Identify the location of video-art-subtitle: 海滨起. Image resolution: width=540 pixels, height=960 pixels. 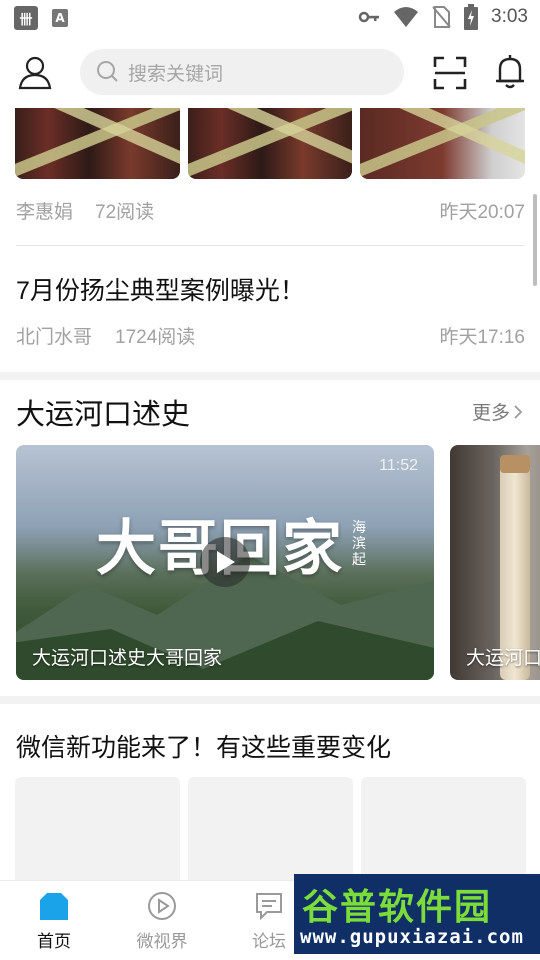
(359, 544).